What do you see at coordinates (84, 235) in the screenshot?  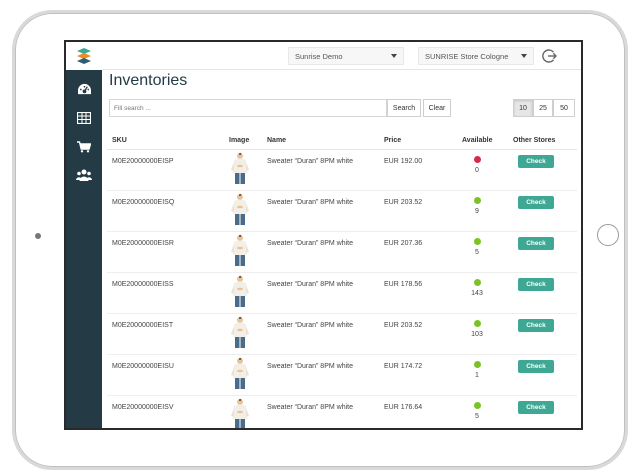 I see `sidebar` at bounding box center [84, 235].